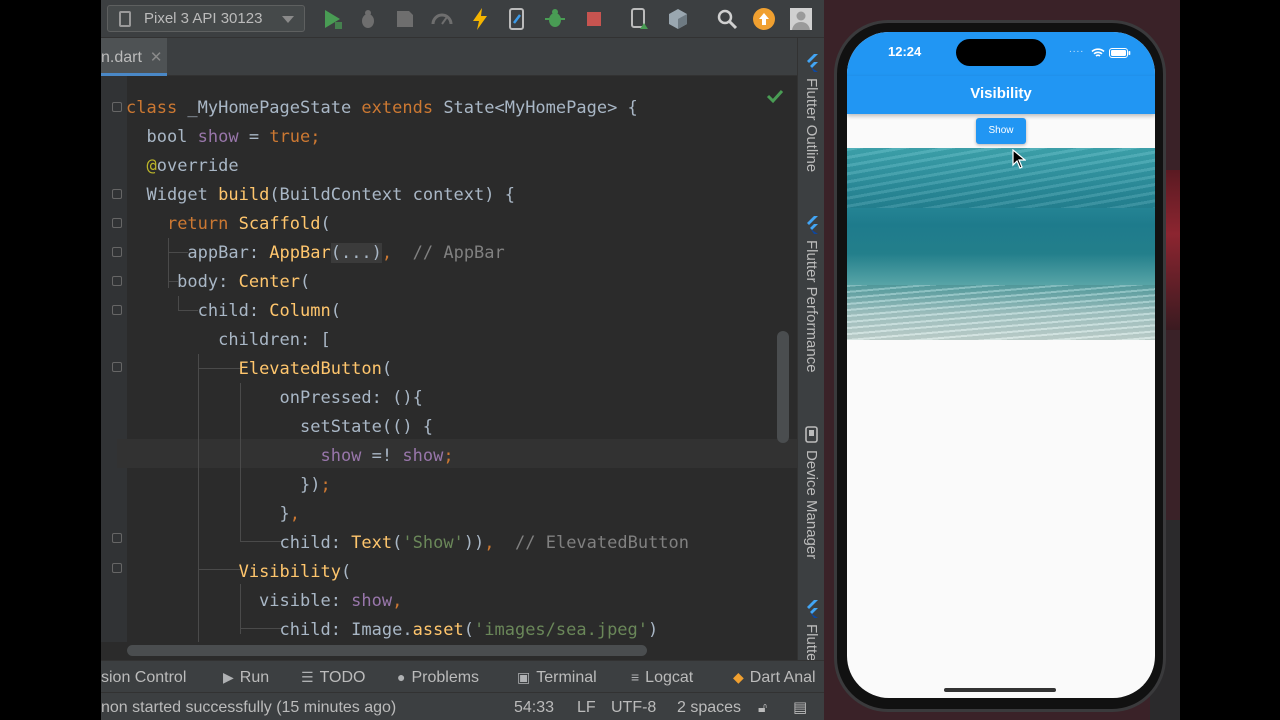 The height and width of the screenshot is (720, 1280). I want to click on dynamic-island, so click(1001, 52).